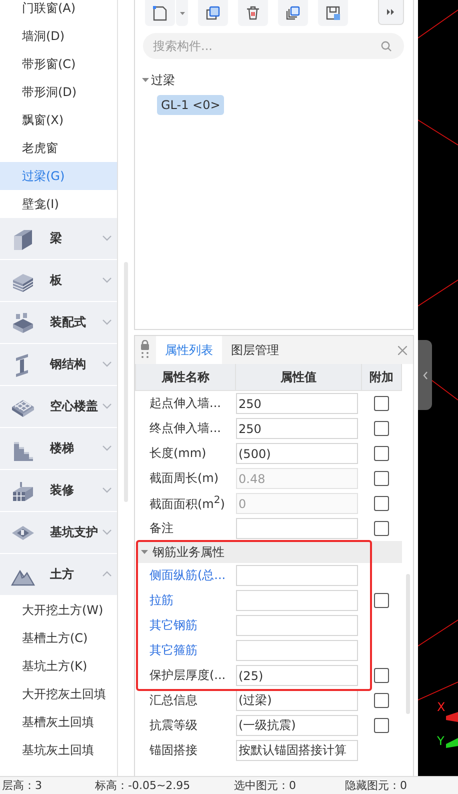 Image resolution: width=458 pixels, height=794 pixels. I want to click on sidebar-item: 老虎窗, so click(58, 148).